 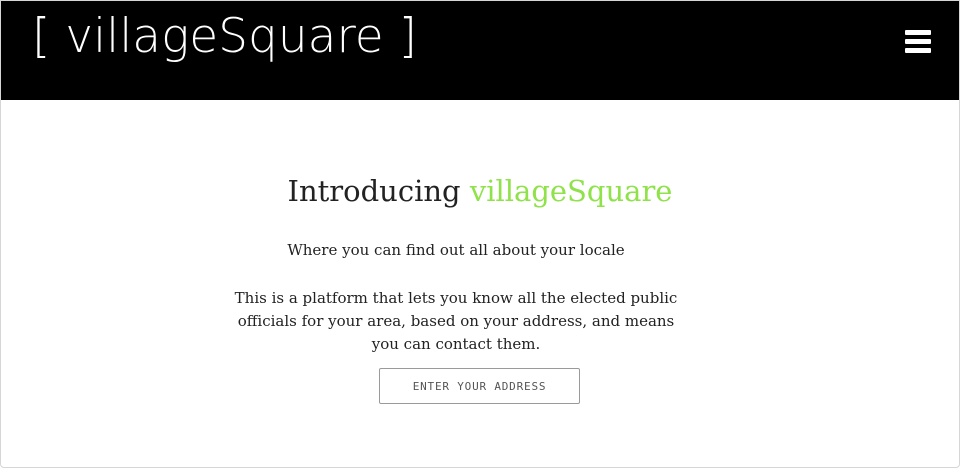 I want to click on menu-line-top, so click(x=918, y=32).